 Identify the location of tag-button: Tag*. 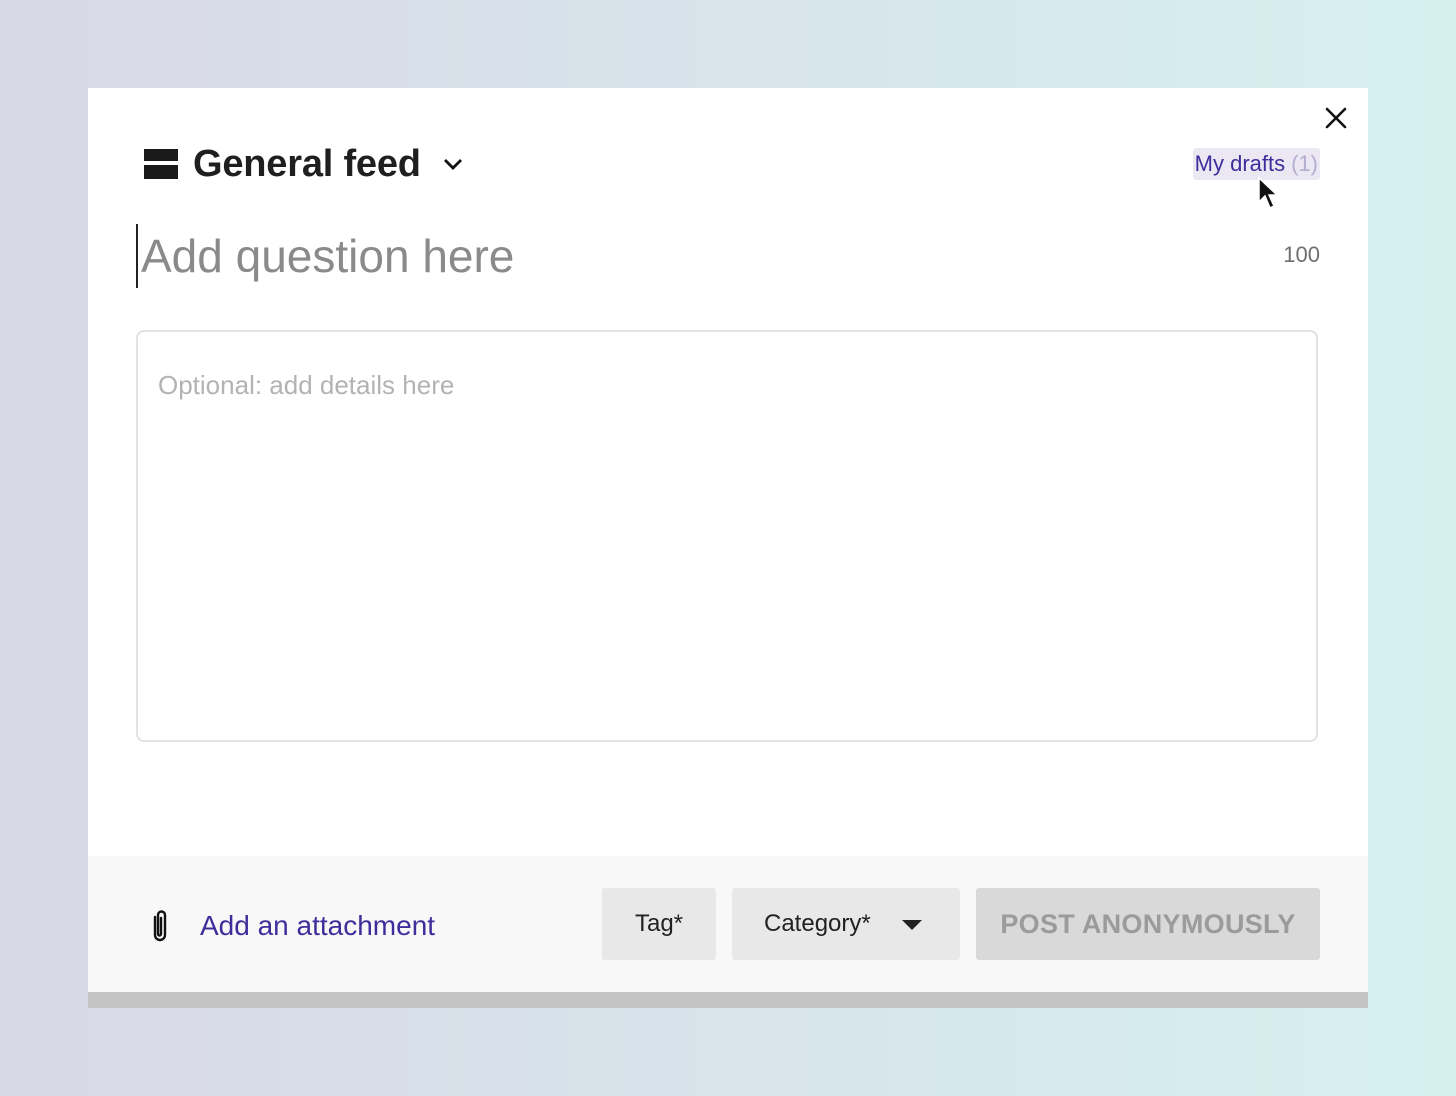
(659, 924).